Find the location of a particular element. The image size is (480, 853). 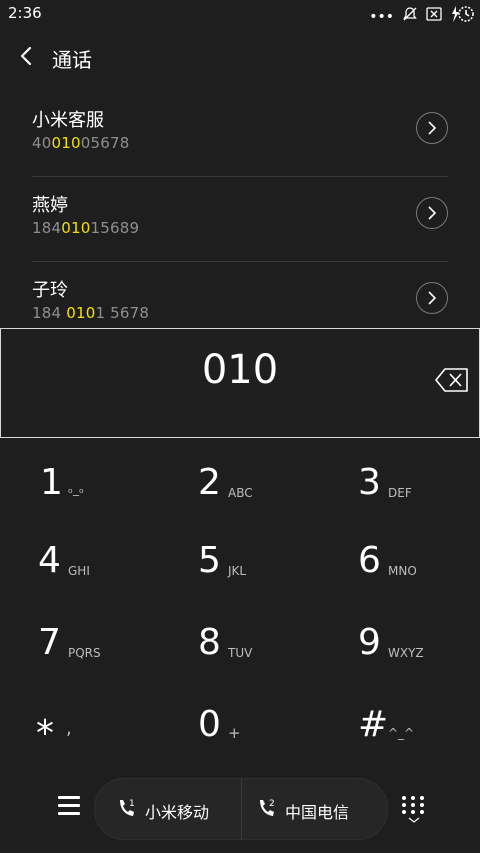

contact-number: 184 0101 5678 is located at coordinates (91, 313).